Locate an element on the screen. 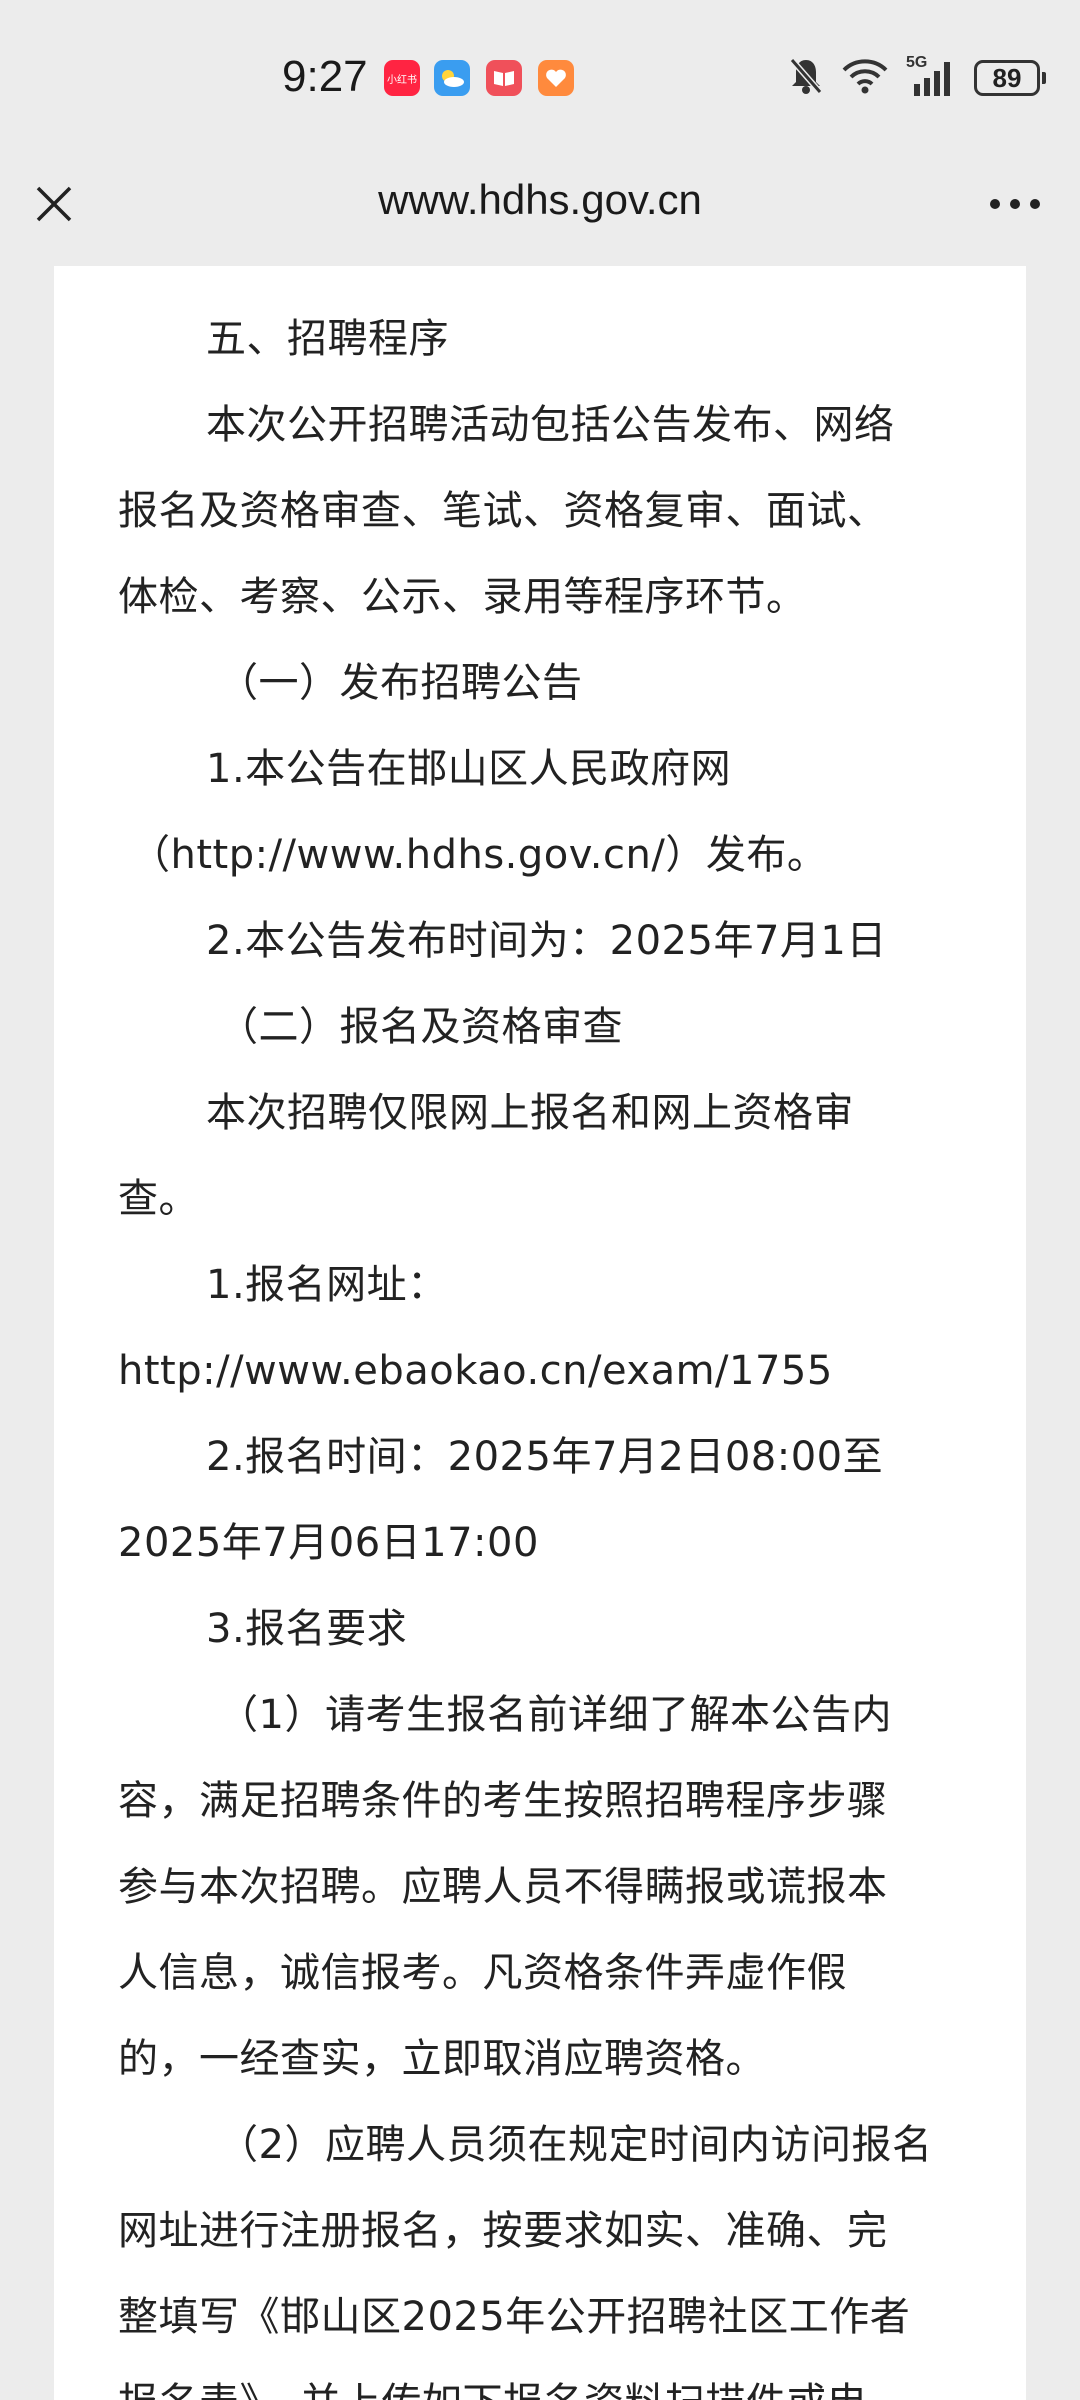 Image resolution: width=1080 pixels, height=2400 pixels. more-dots-icon is located at coordinates (1015, 204).